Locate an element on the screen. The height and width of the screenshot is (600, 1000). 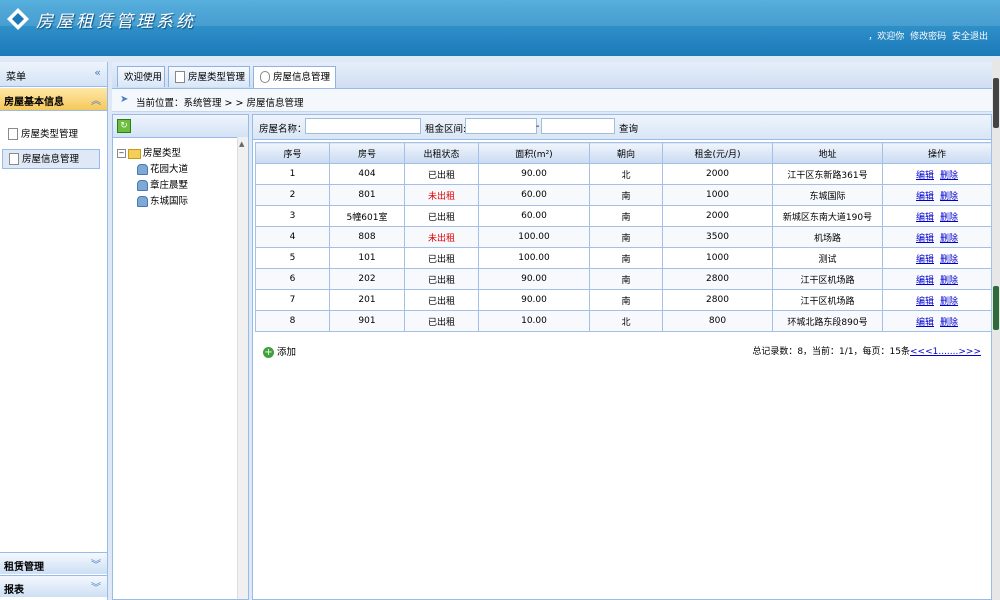
refresh-icon: ↻ is located at coordinates (124, 126).